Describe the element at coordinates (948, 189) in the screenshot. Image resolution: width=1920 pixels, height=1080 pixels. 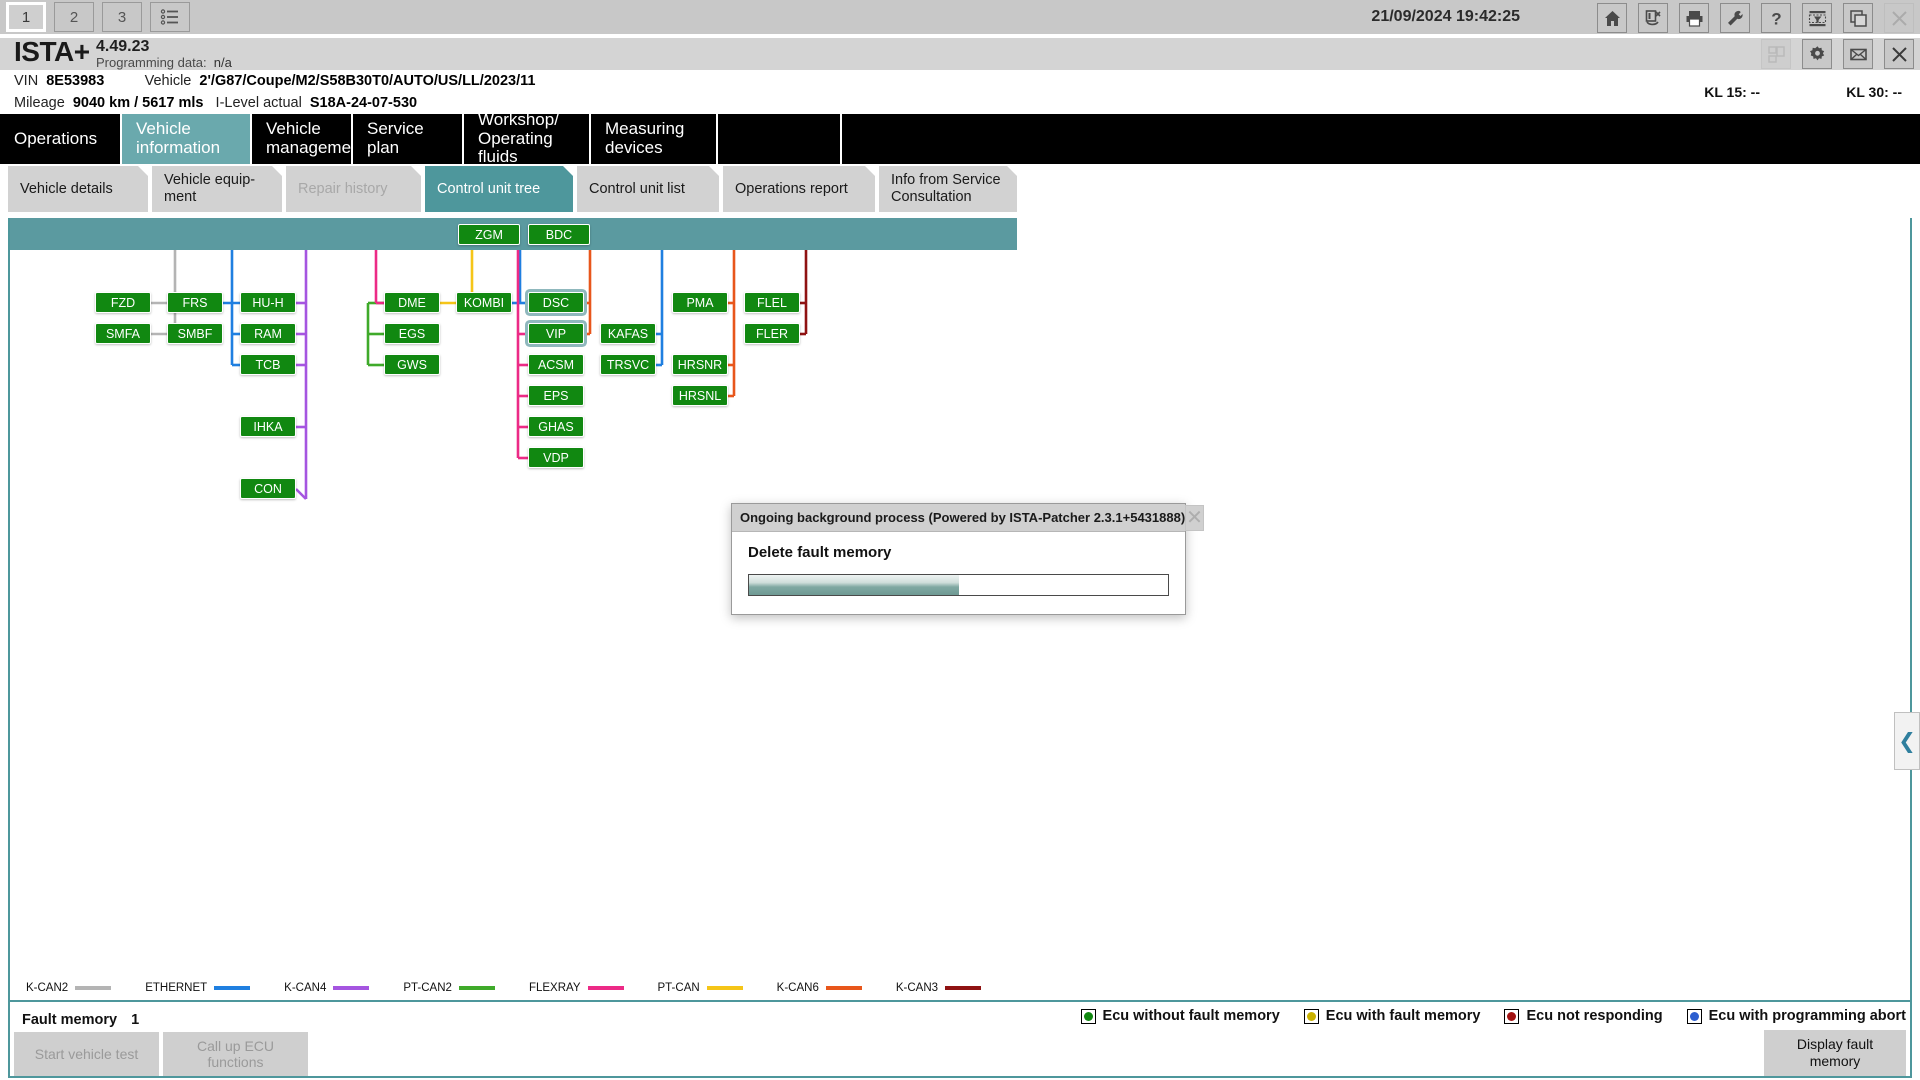
I see `sub-tab-info-from-service-consultation: Info from Service Consultation` at that location.